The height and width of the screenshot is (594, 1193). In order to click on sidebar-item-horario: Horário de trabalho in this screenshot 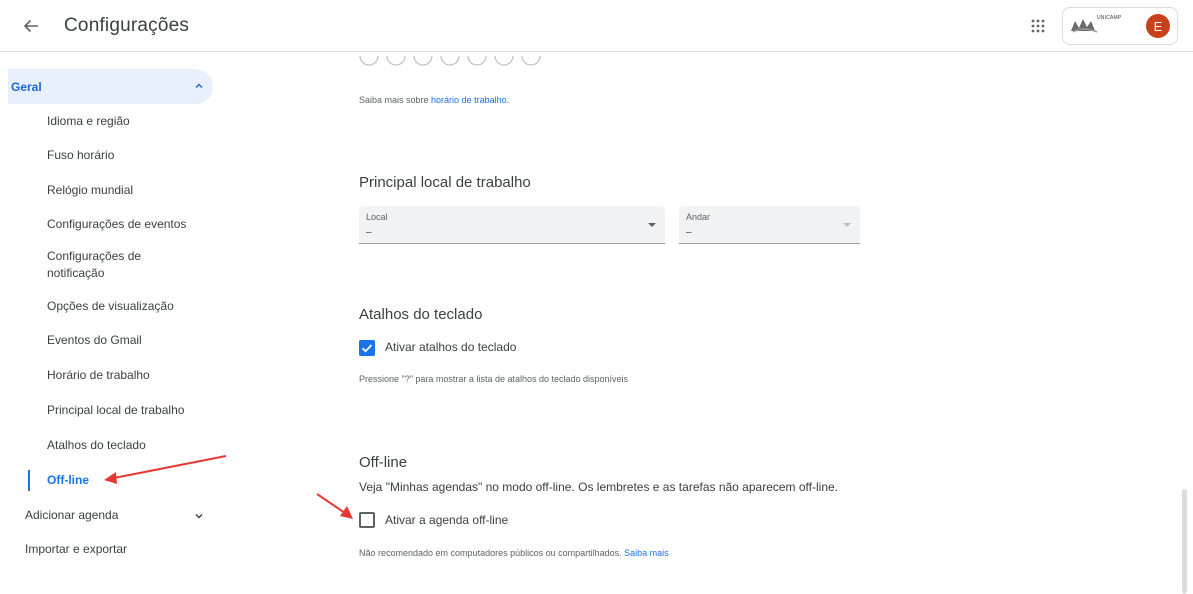, I will do `click(127, 375)`.